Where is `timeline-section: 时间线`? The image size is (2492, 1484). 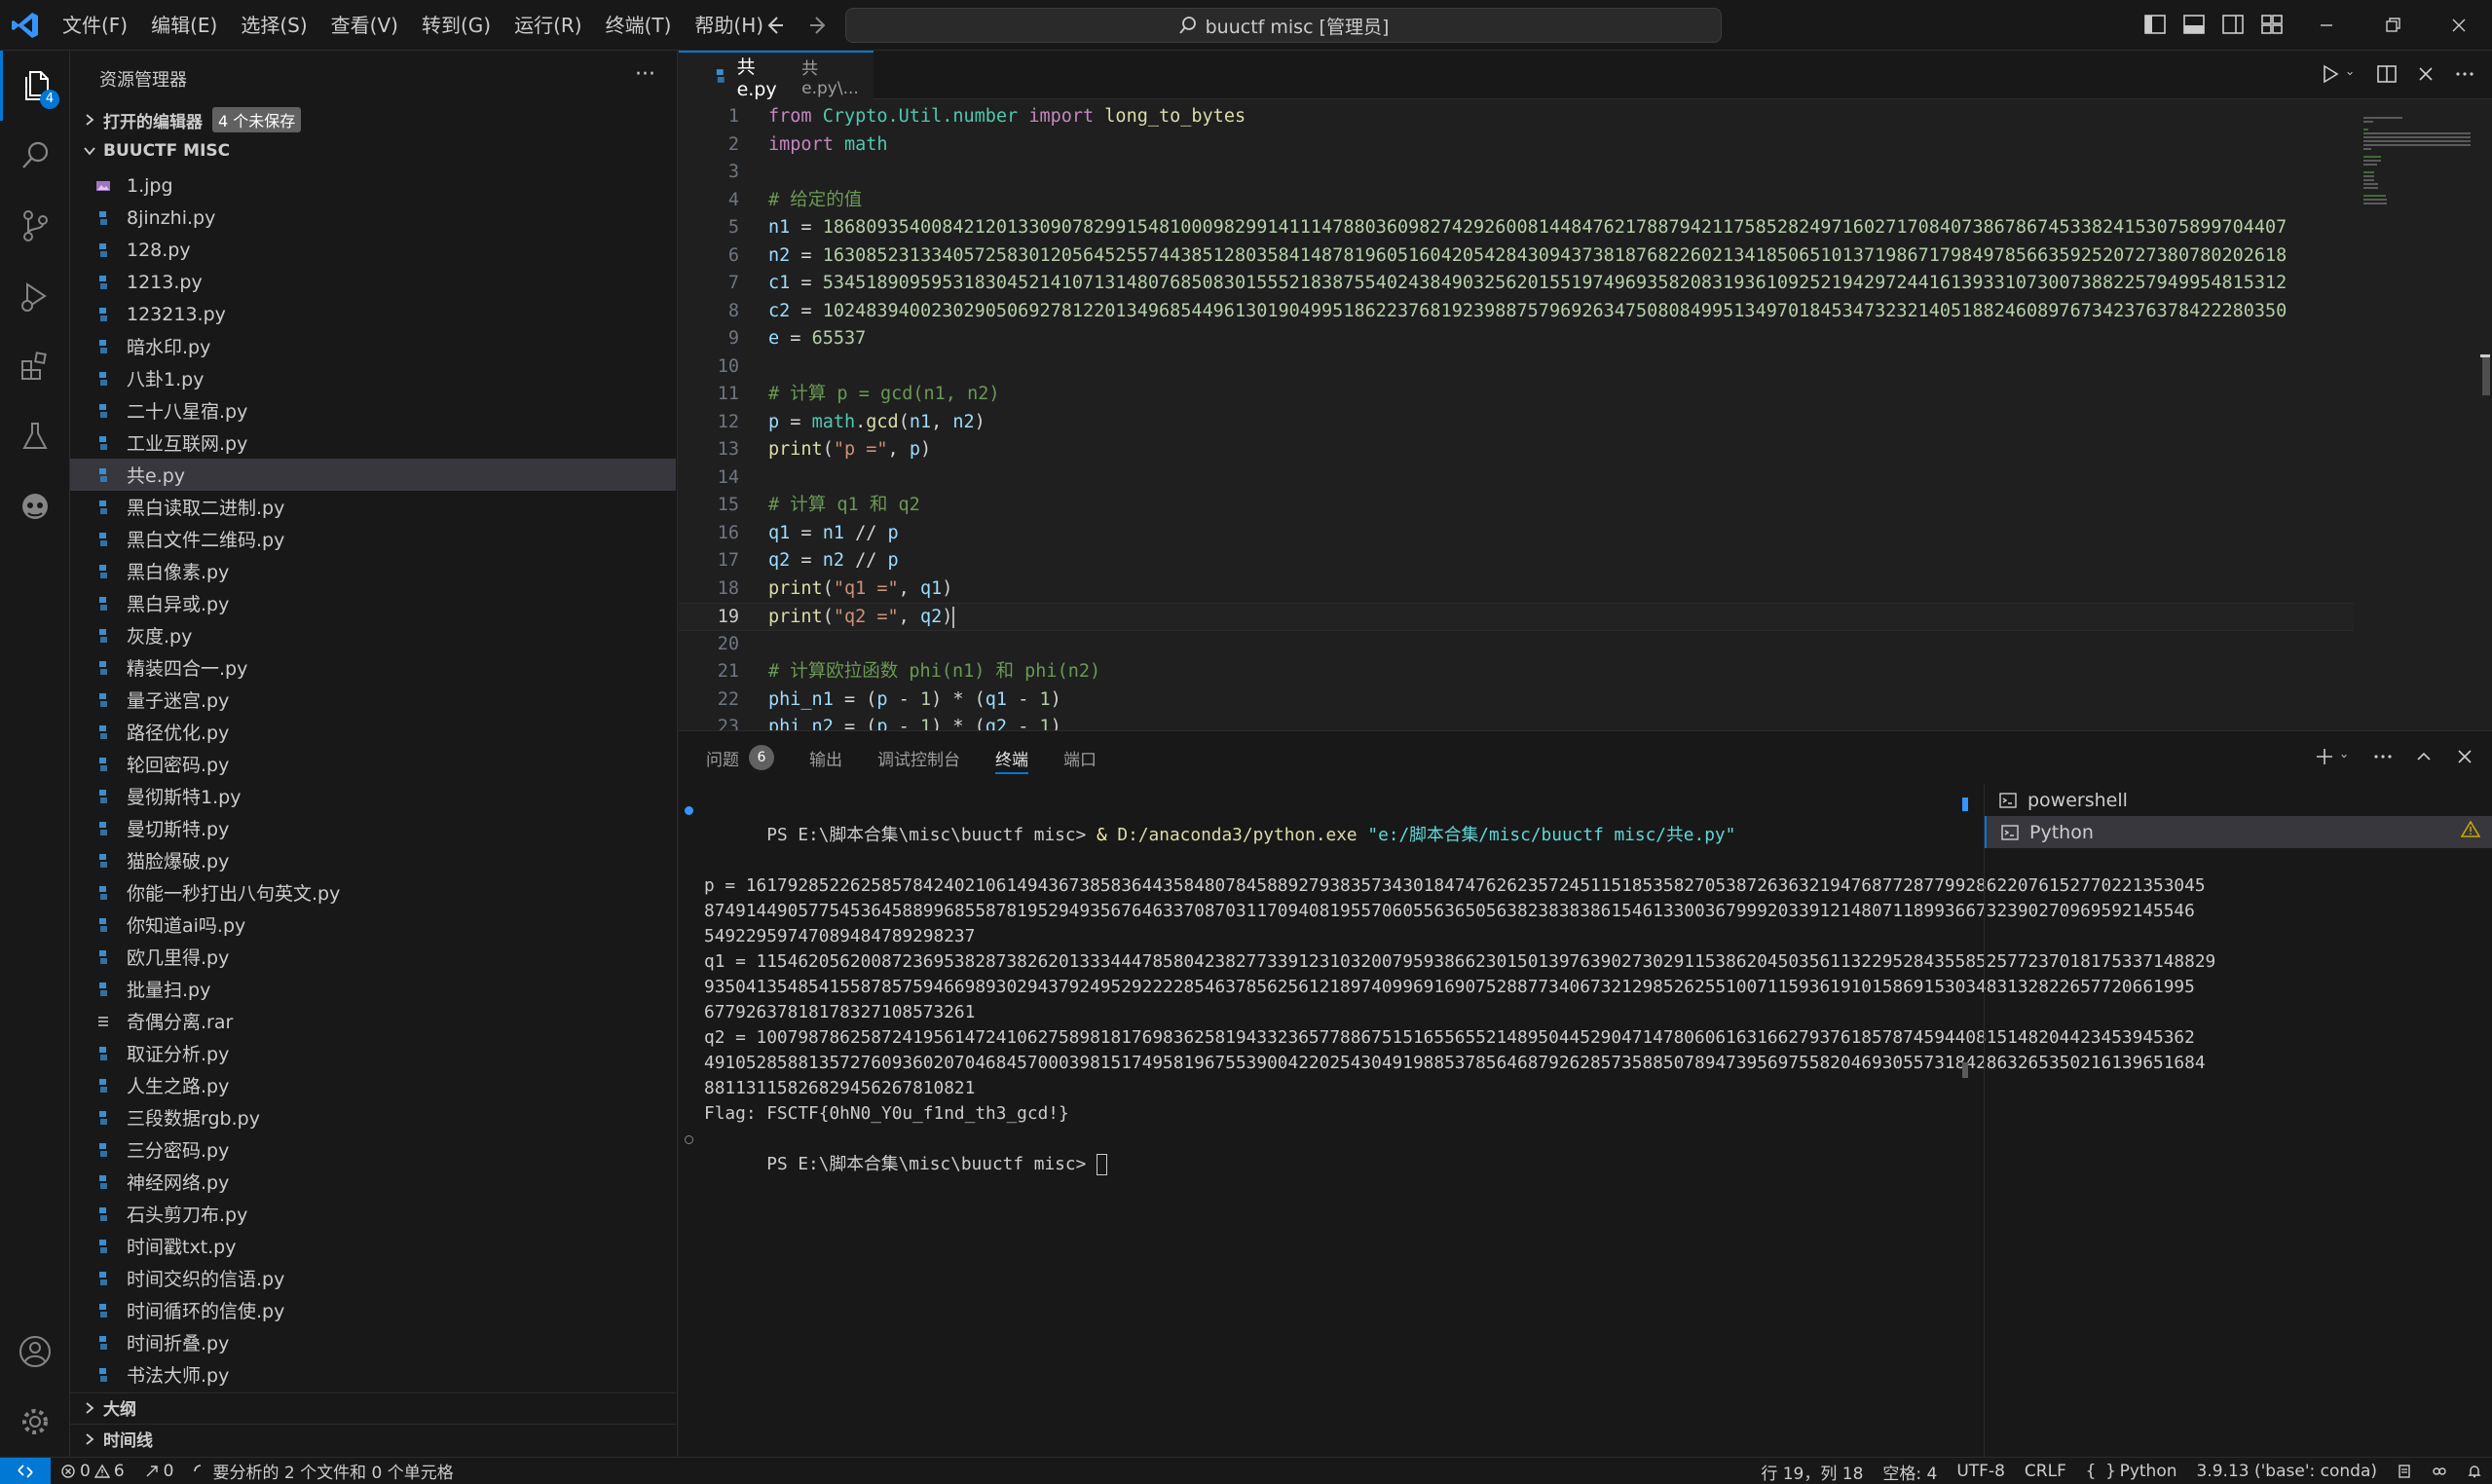 timeline-section: 时间线 is located at coordinates (373, 1438).